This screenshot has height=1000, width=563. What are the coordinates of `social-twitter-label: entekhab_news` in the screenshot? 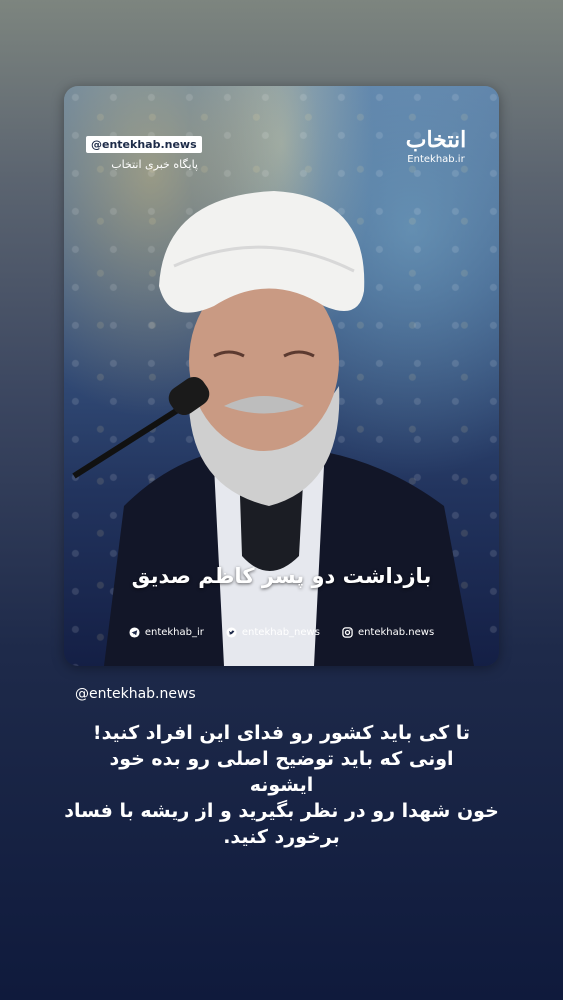 It's located at (280, 632).